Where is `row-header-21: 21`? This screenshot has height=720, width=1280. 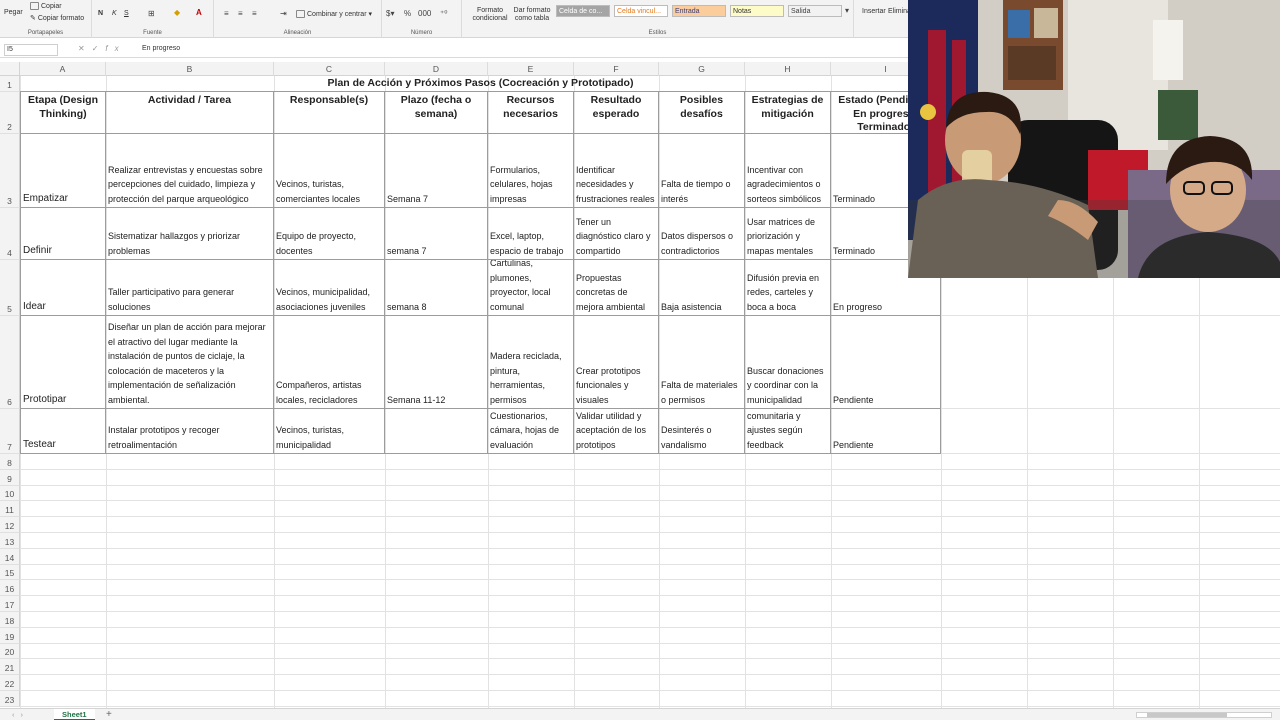 row-header-21: 21 is located at coordinates (10, 667).